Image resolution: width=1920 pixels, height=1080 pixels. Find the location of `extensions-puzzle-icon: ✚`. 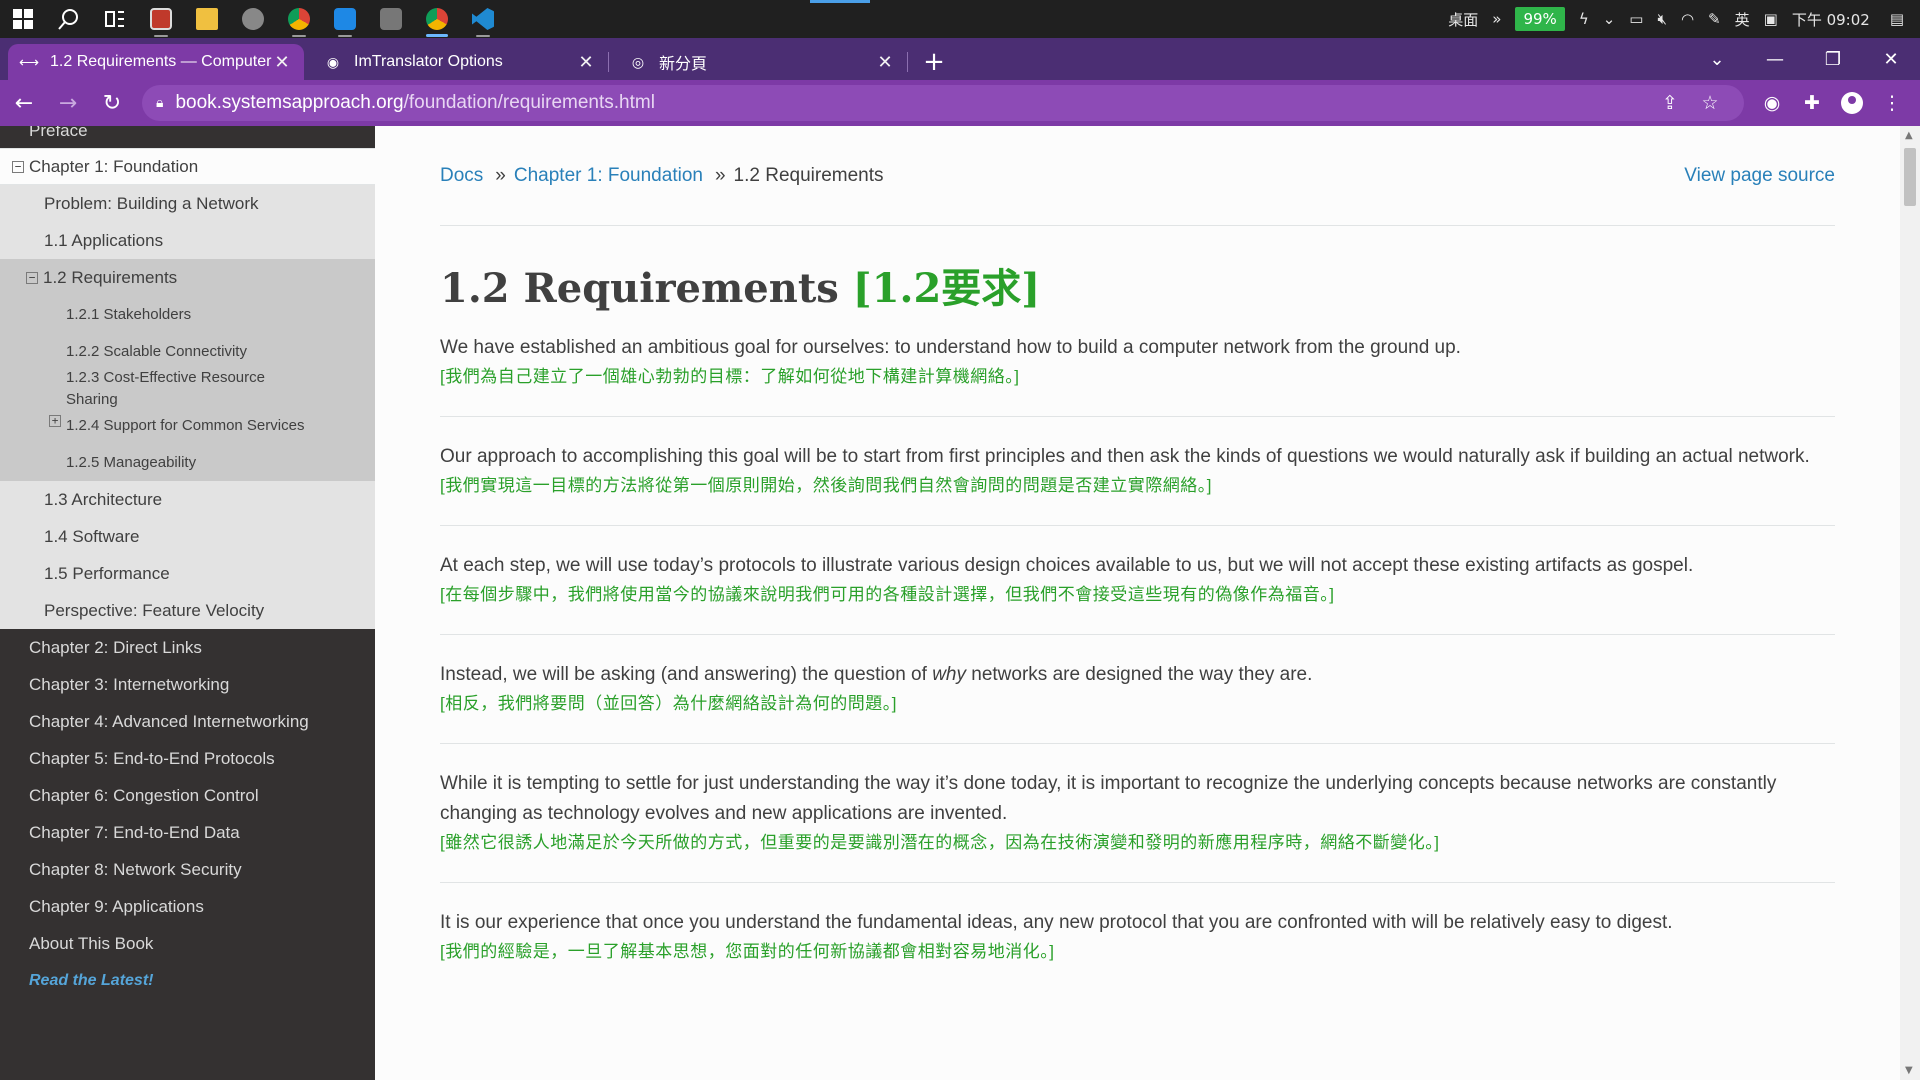

extensions-puzzle-icon: ✚ is located at coordinates (1812, 103).